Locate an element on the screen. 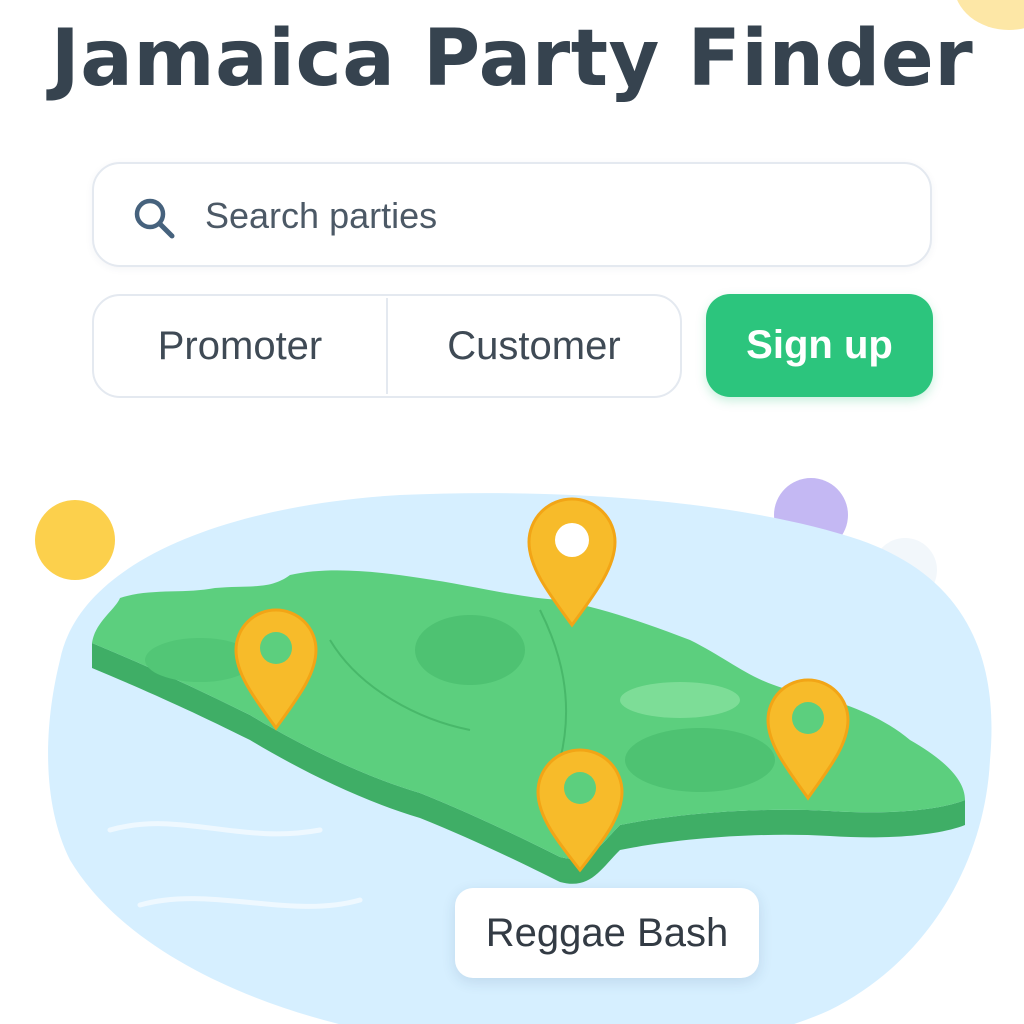 Image resolution: width=1024 pixels, height=1024 pixels. promoter-option: Promoter is located at coordinates (240, 346).